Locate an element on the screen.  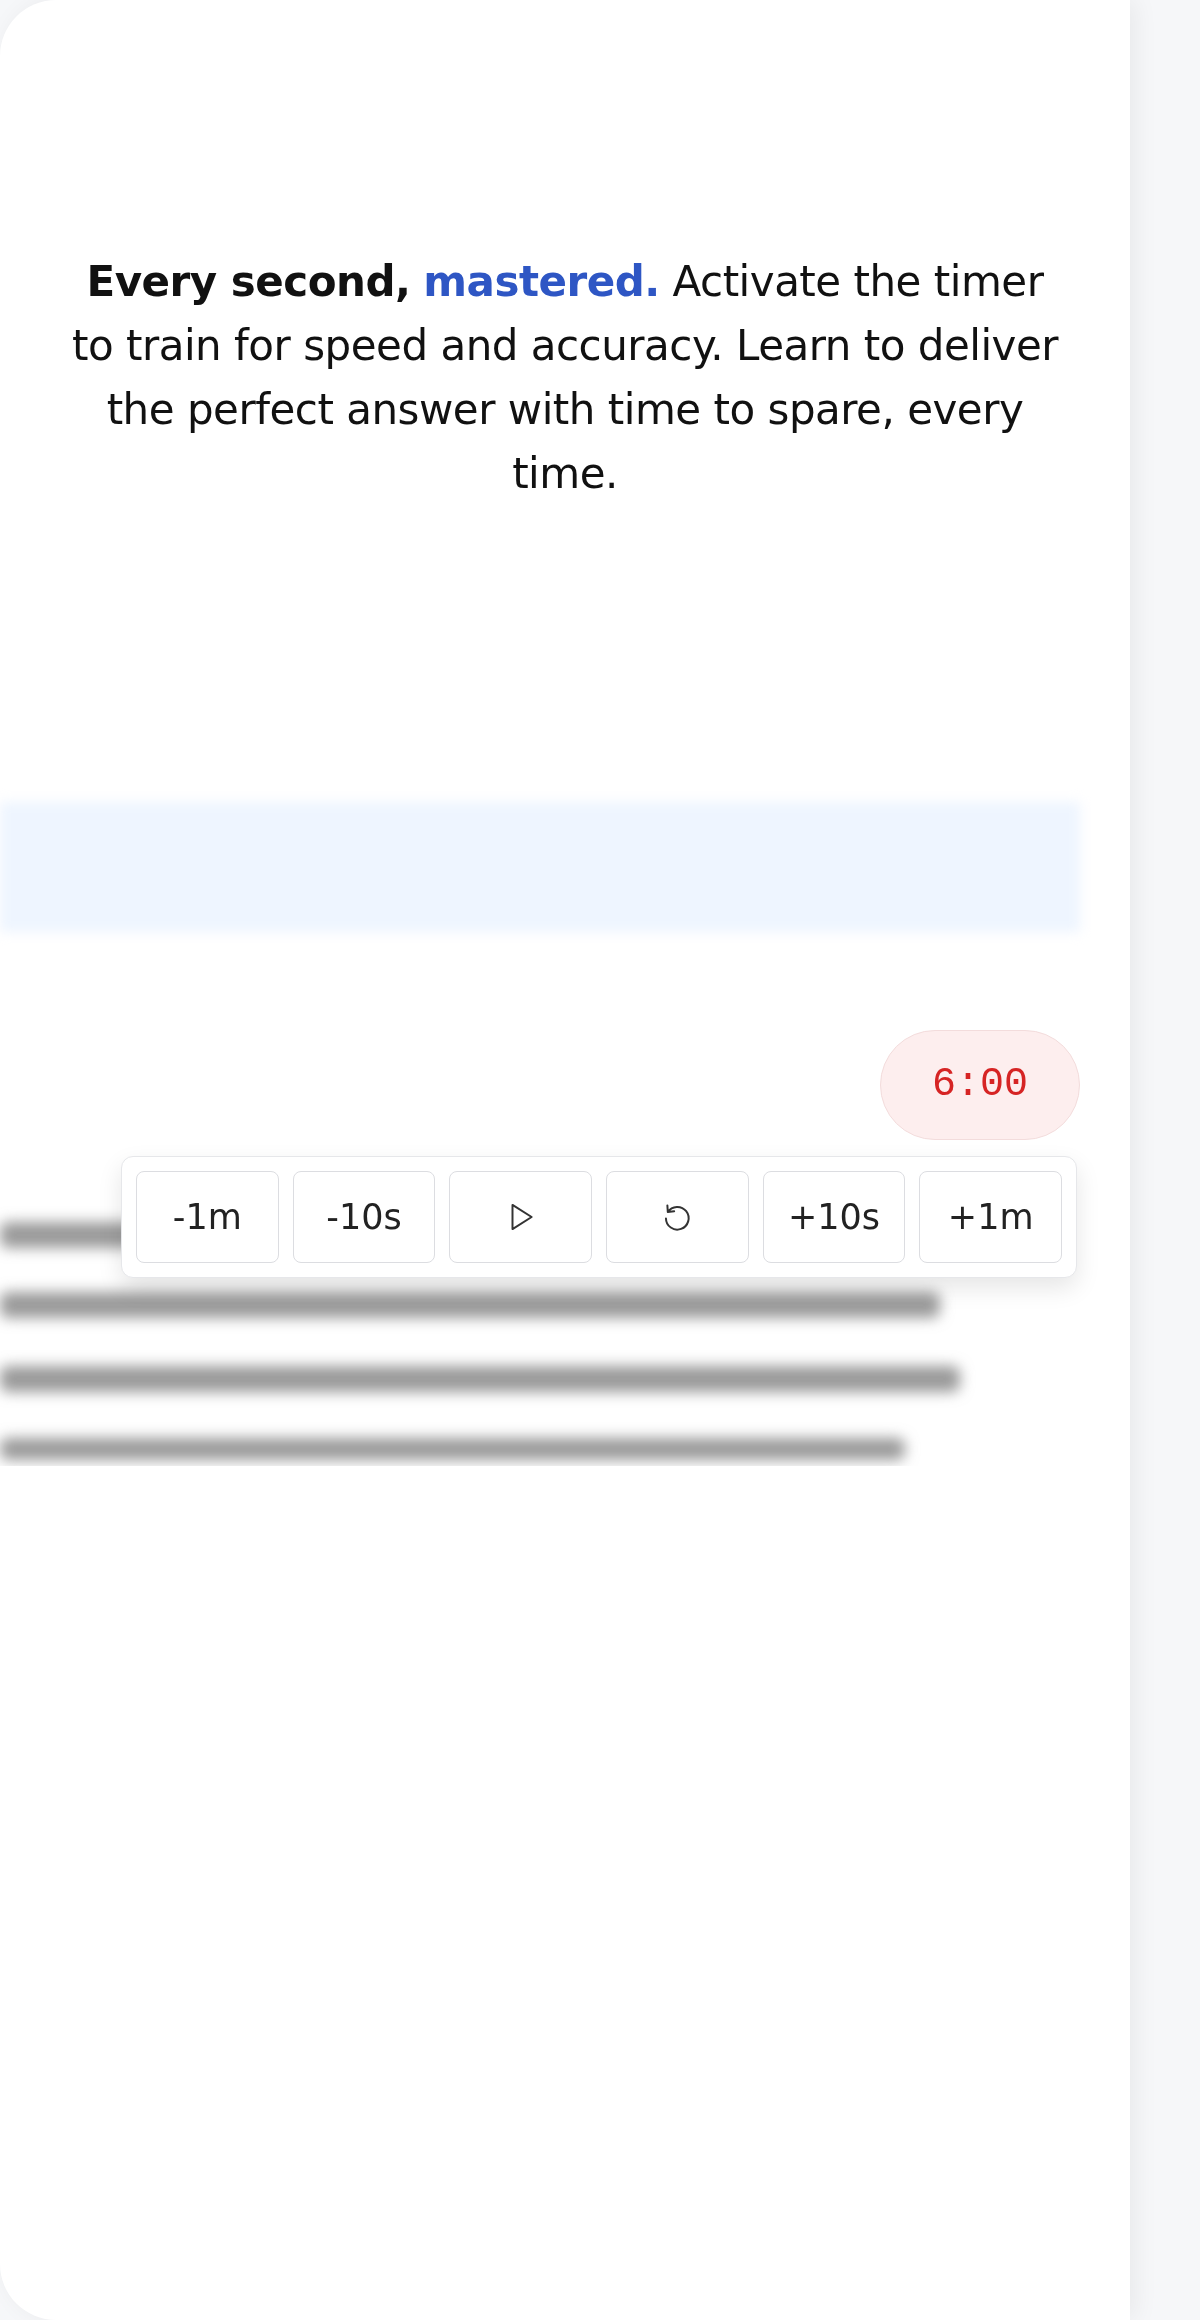
adjust-button: -10s is located at coordinates (364, 1217).